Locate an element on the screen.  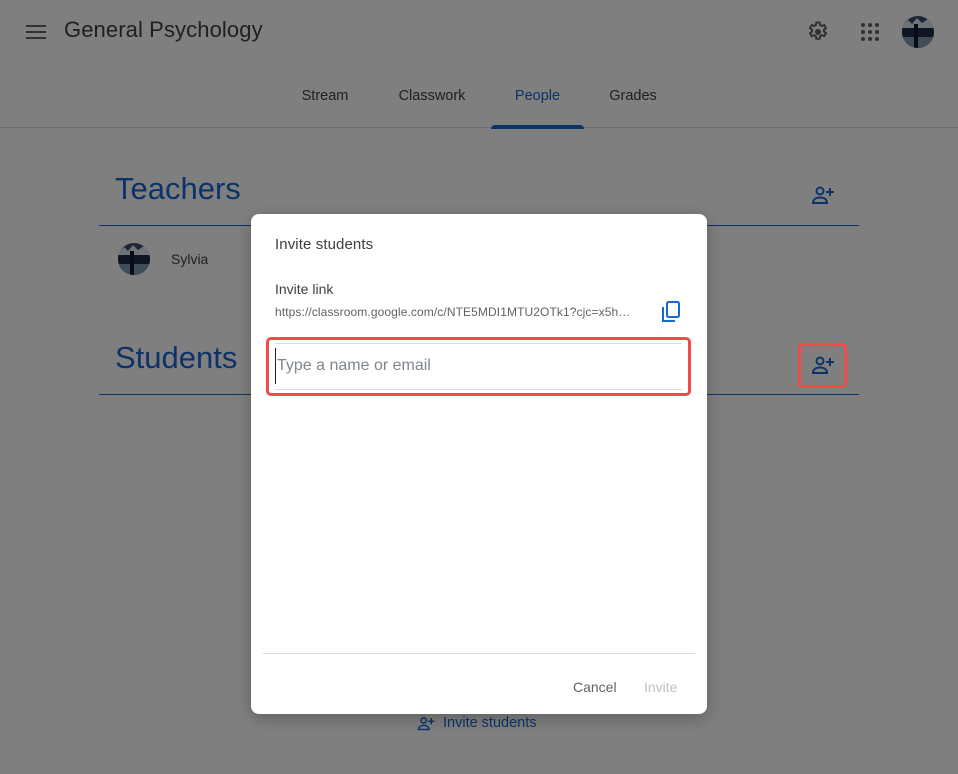
dialog-title: Invite students is located at coordinates (324, 244).